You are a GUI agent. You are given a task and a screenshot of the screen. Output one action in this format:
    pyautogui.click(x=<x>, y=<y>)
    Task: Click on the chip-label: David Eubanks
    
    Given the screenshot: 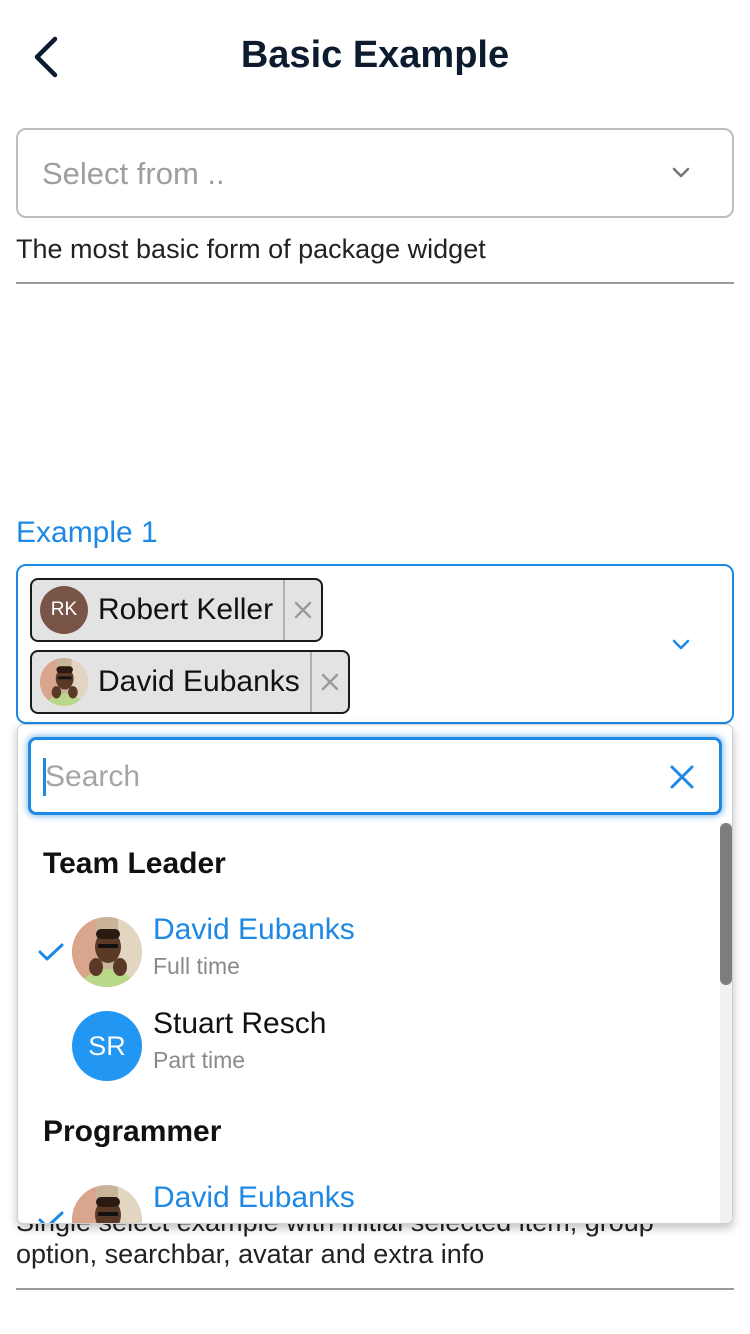 What is the action you would take?
    pyautogui.click(x=199, y=681)
    